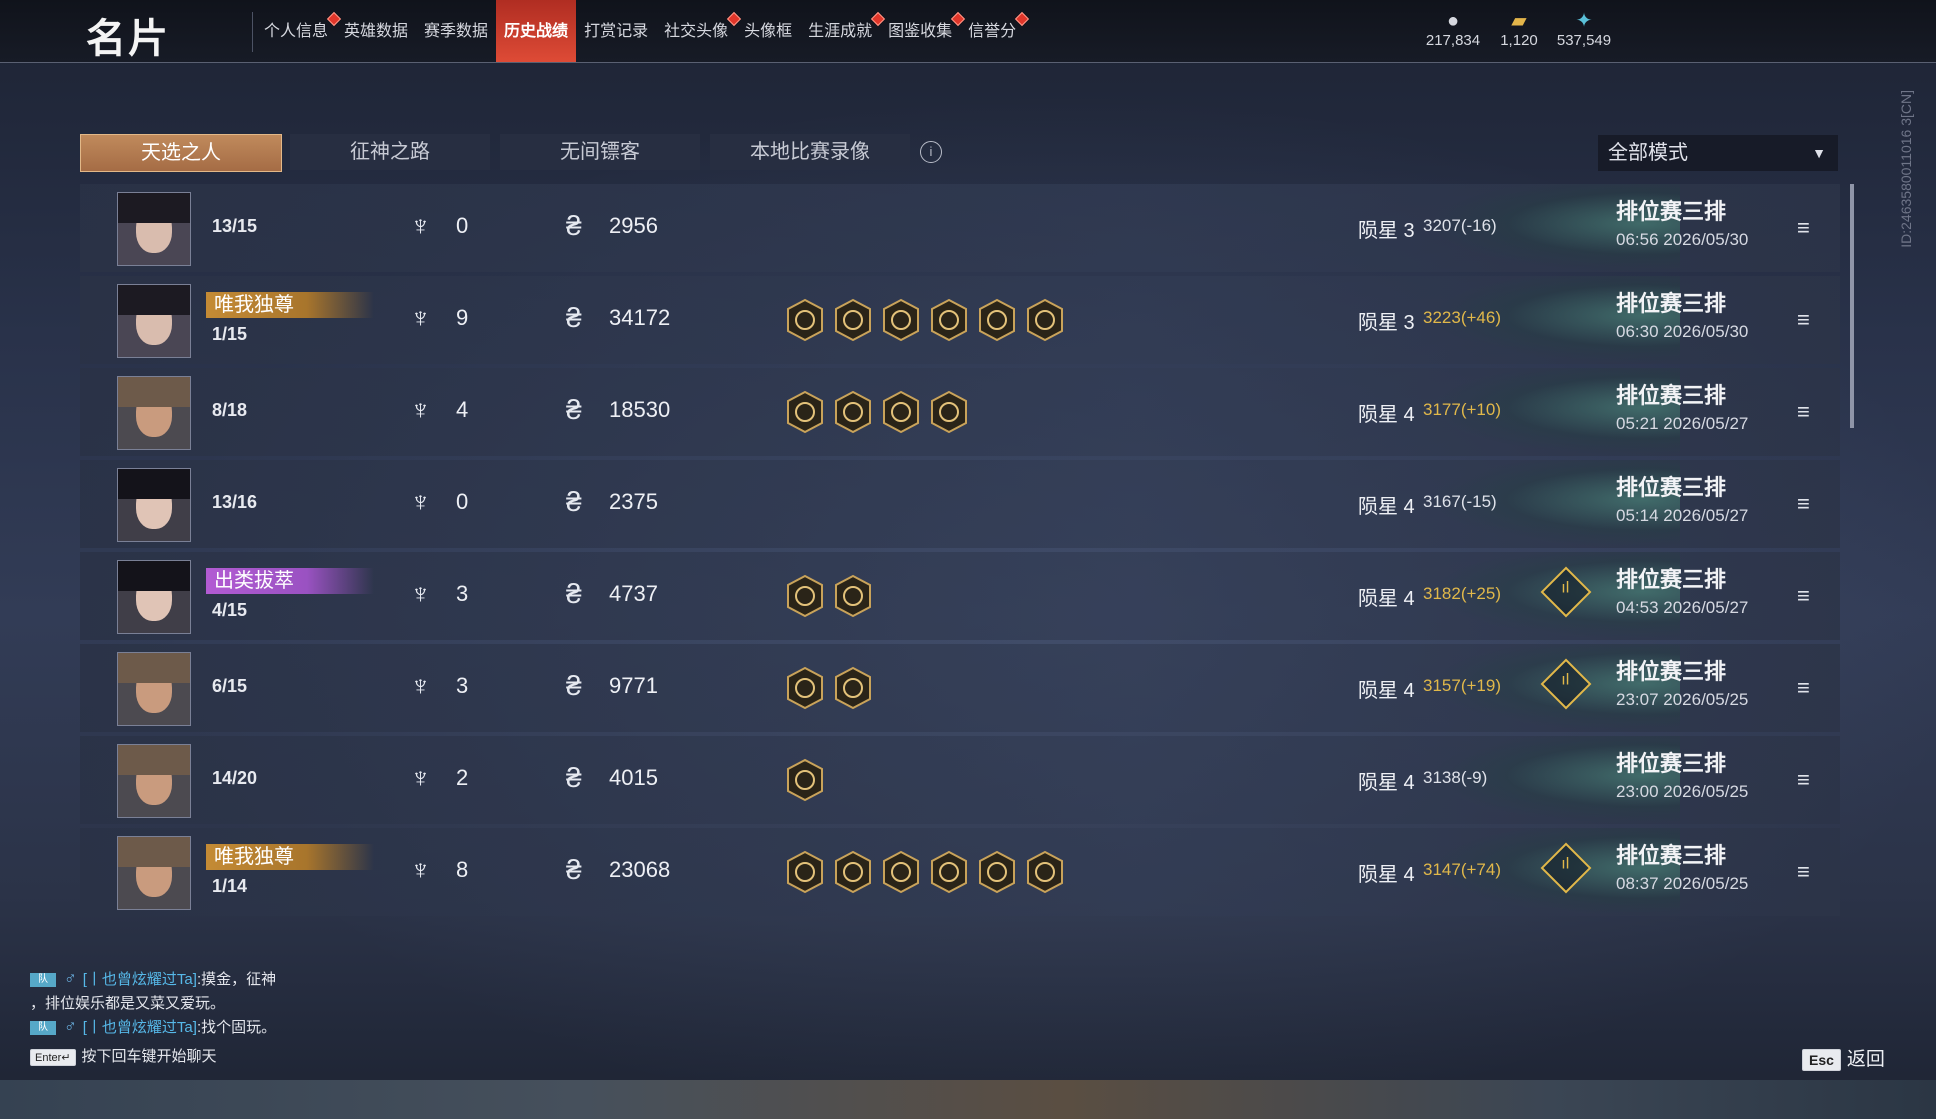  I want to click on damage-icon: ₴, so click(574, 777).